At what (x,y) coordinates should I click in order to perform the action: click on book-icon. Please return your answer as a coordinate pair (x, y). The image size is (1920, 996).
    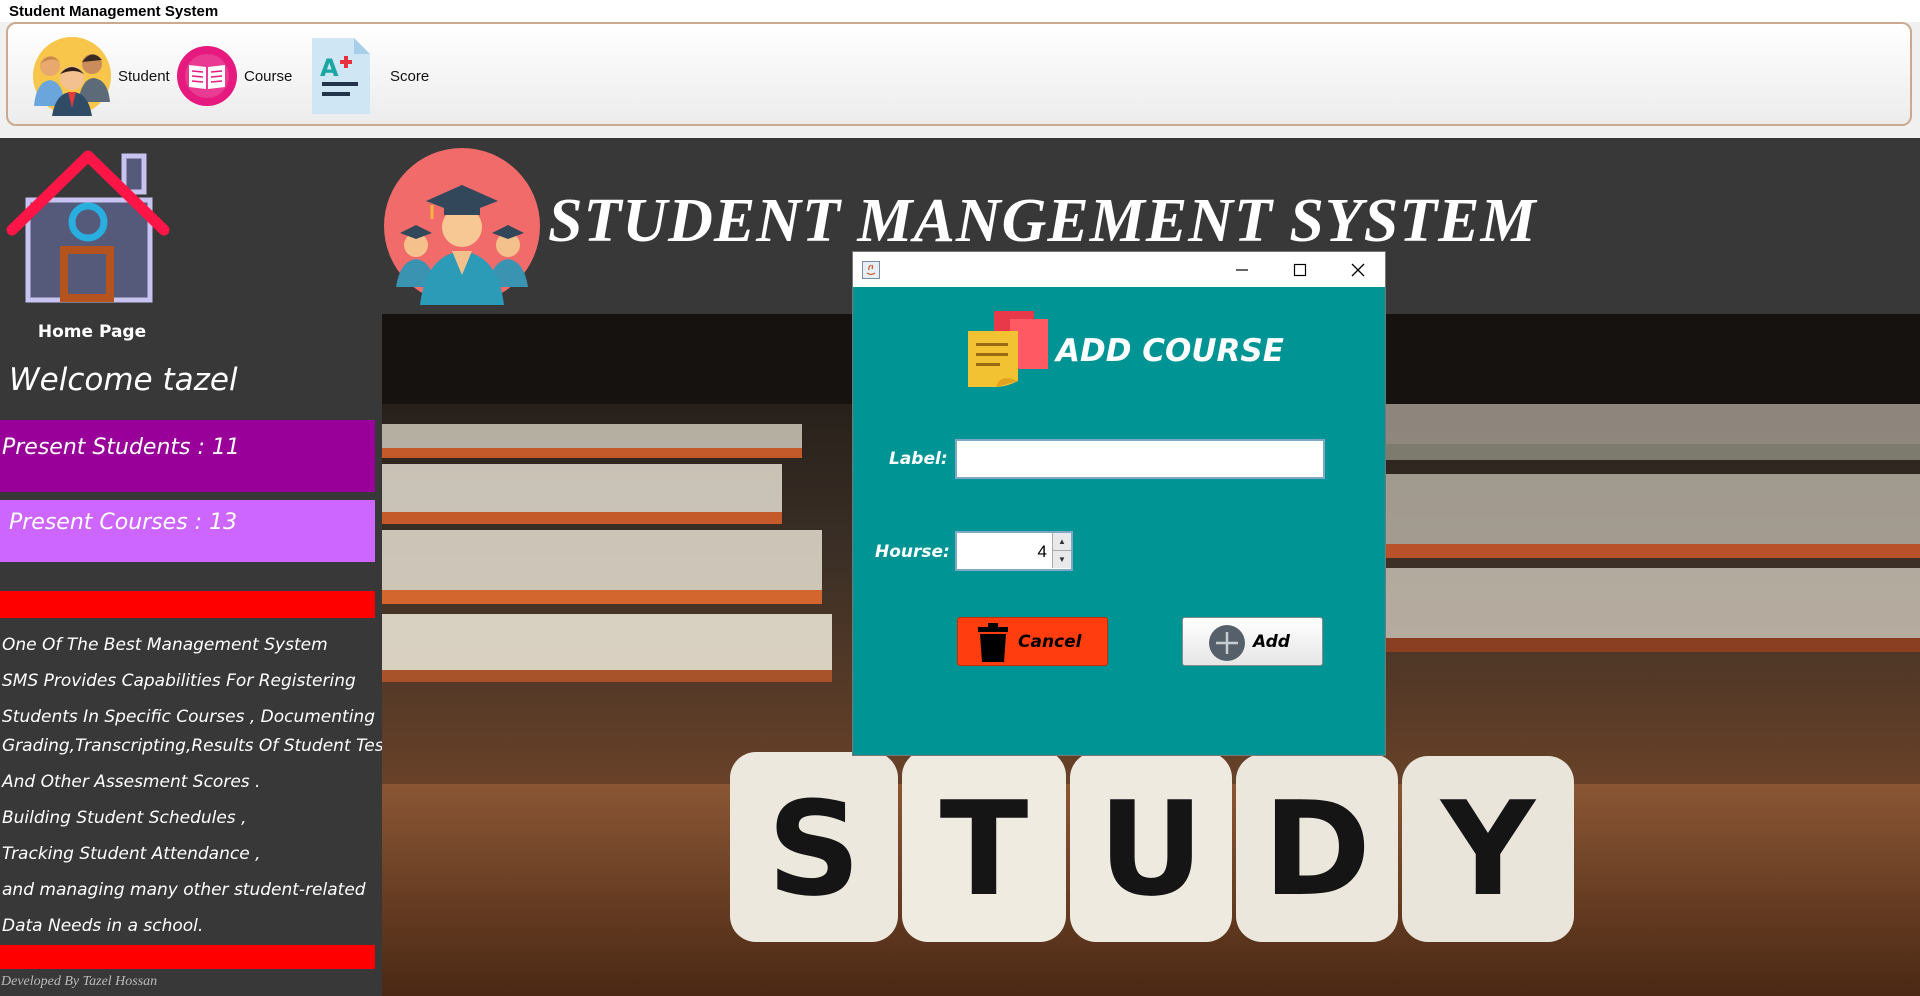
    Looking at the image, I should click on (207, 76).